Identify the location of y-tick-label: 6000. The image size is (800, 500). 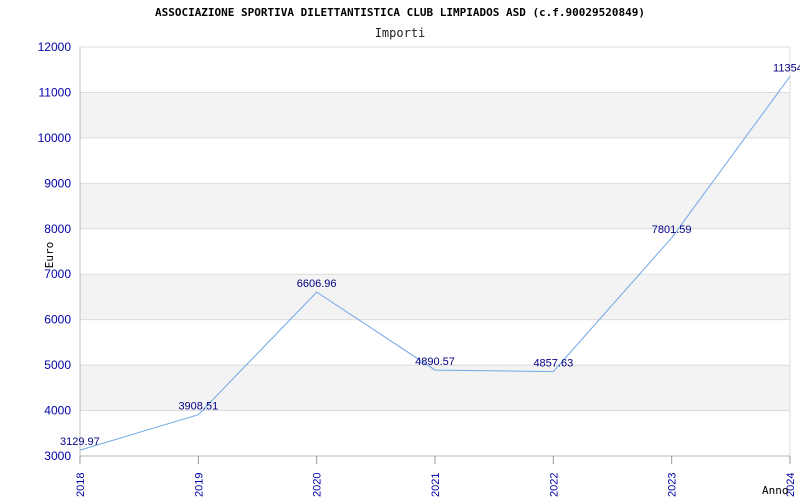
(57, 320).